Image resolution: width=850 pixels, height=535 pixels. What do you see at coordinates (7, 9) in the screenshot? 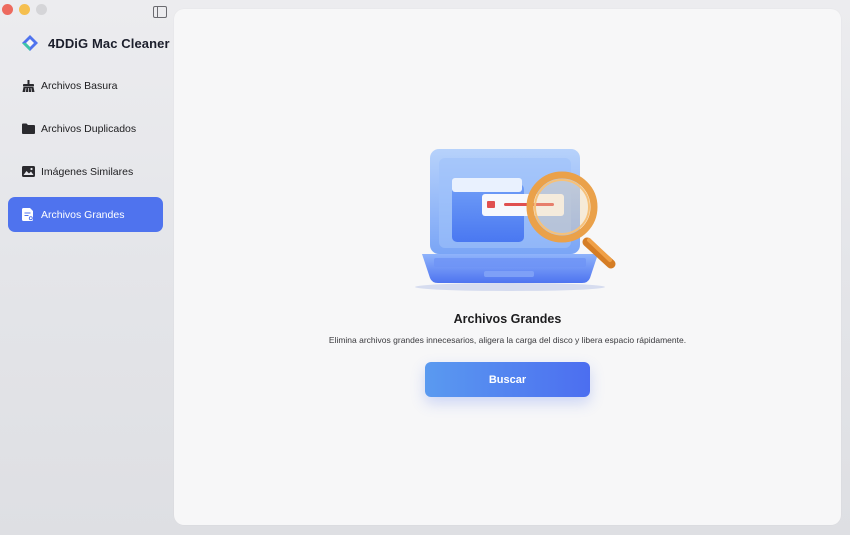
I see `close-window-button` at bounding box center [7, 9].